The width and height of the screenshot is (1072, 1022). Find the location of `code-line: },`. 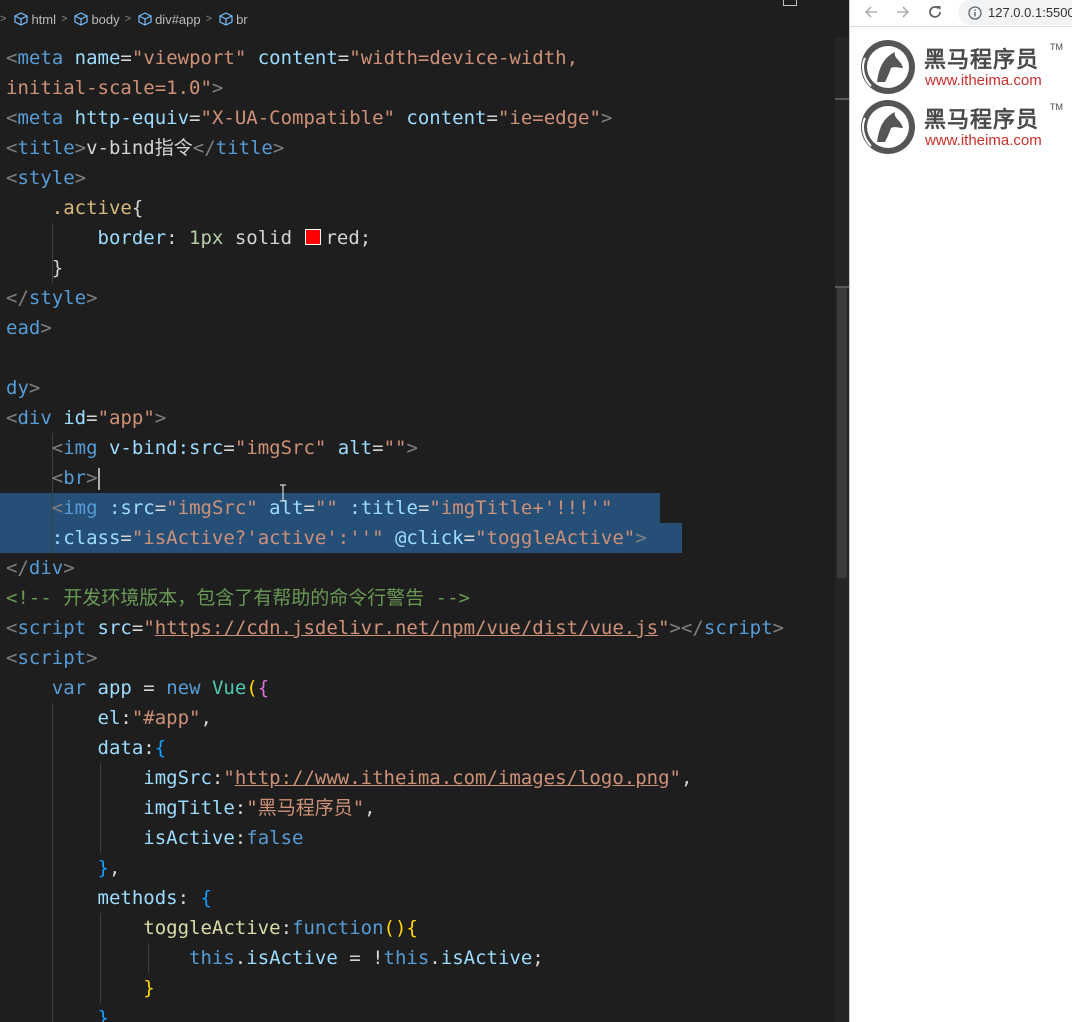

code-line: }, is located at coordinates (417, 868).